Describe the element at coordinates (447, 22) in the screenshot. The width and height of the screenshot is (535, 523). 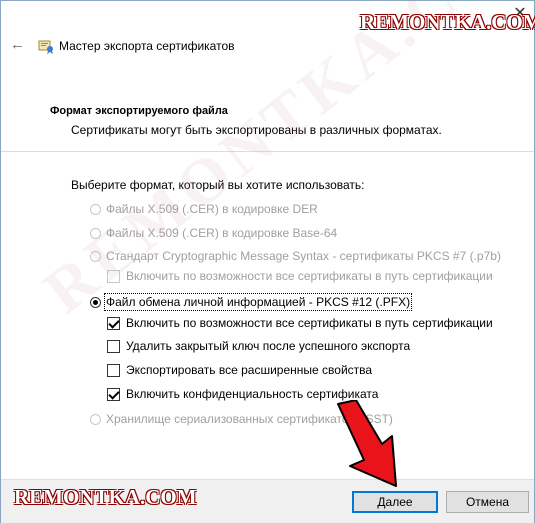
I see `watermark-top: REMONTKA.COM` at that location.